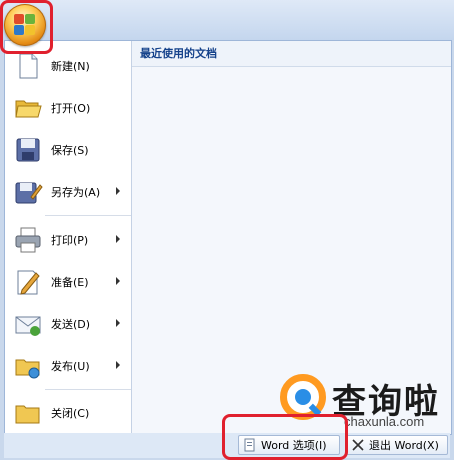  I want to click on menu-item-new: 新建(N), so click(68, 66).